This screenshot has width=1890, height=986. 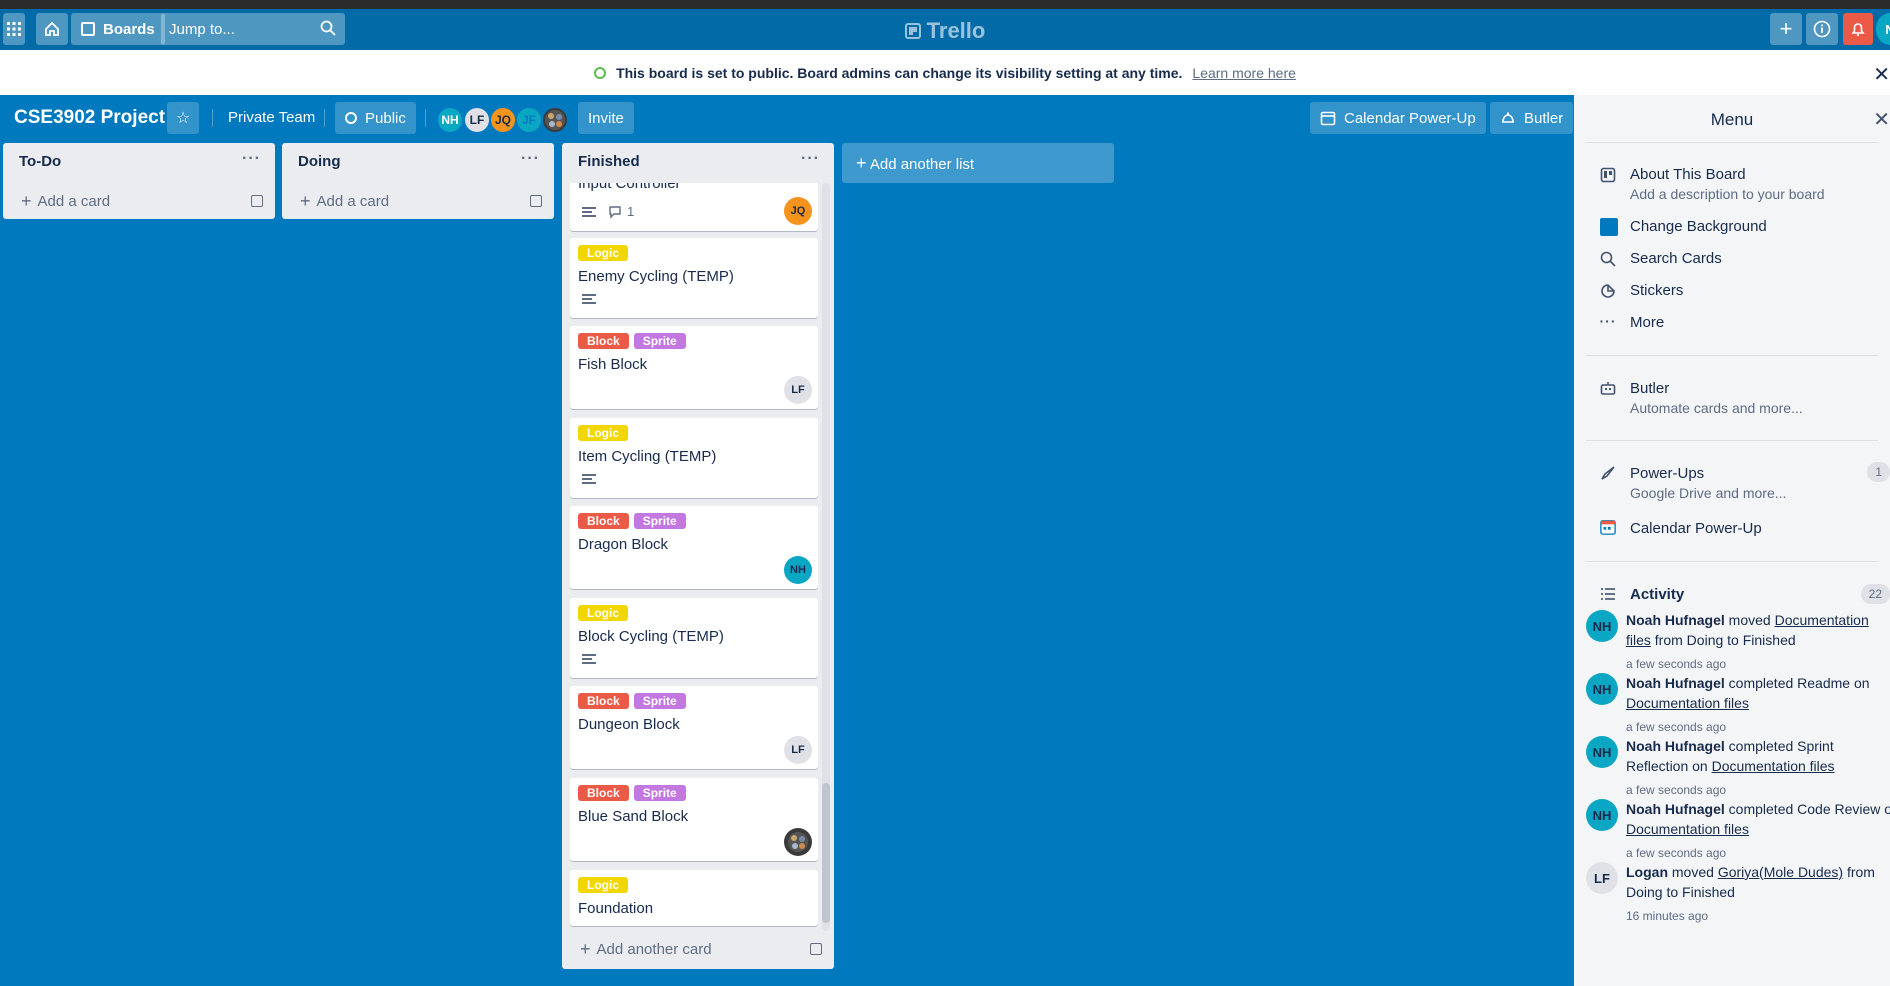 What do you see at coordinates (1698, 226) in the screenshot?
I see `menu-item-label: Change Background` at bounding box center [1698, 226].